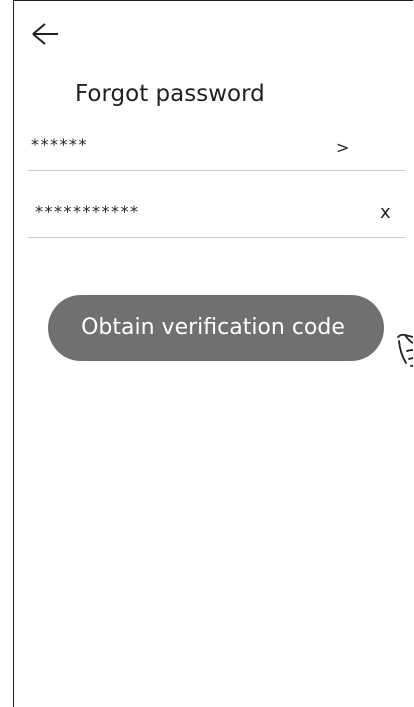 This screenshot has width=414, height=707. What do you see at coordinates (170, 94) in the screenshot?
I see `page-title: Forgot password` at bounding box center [170, 94].